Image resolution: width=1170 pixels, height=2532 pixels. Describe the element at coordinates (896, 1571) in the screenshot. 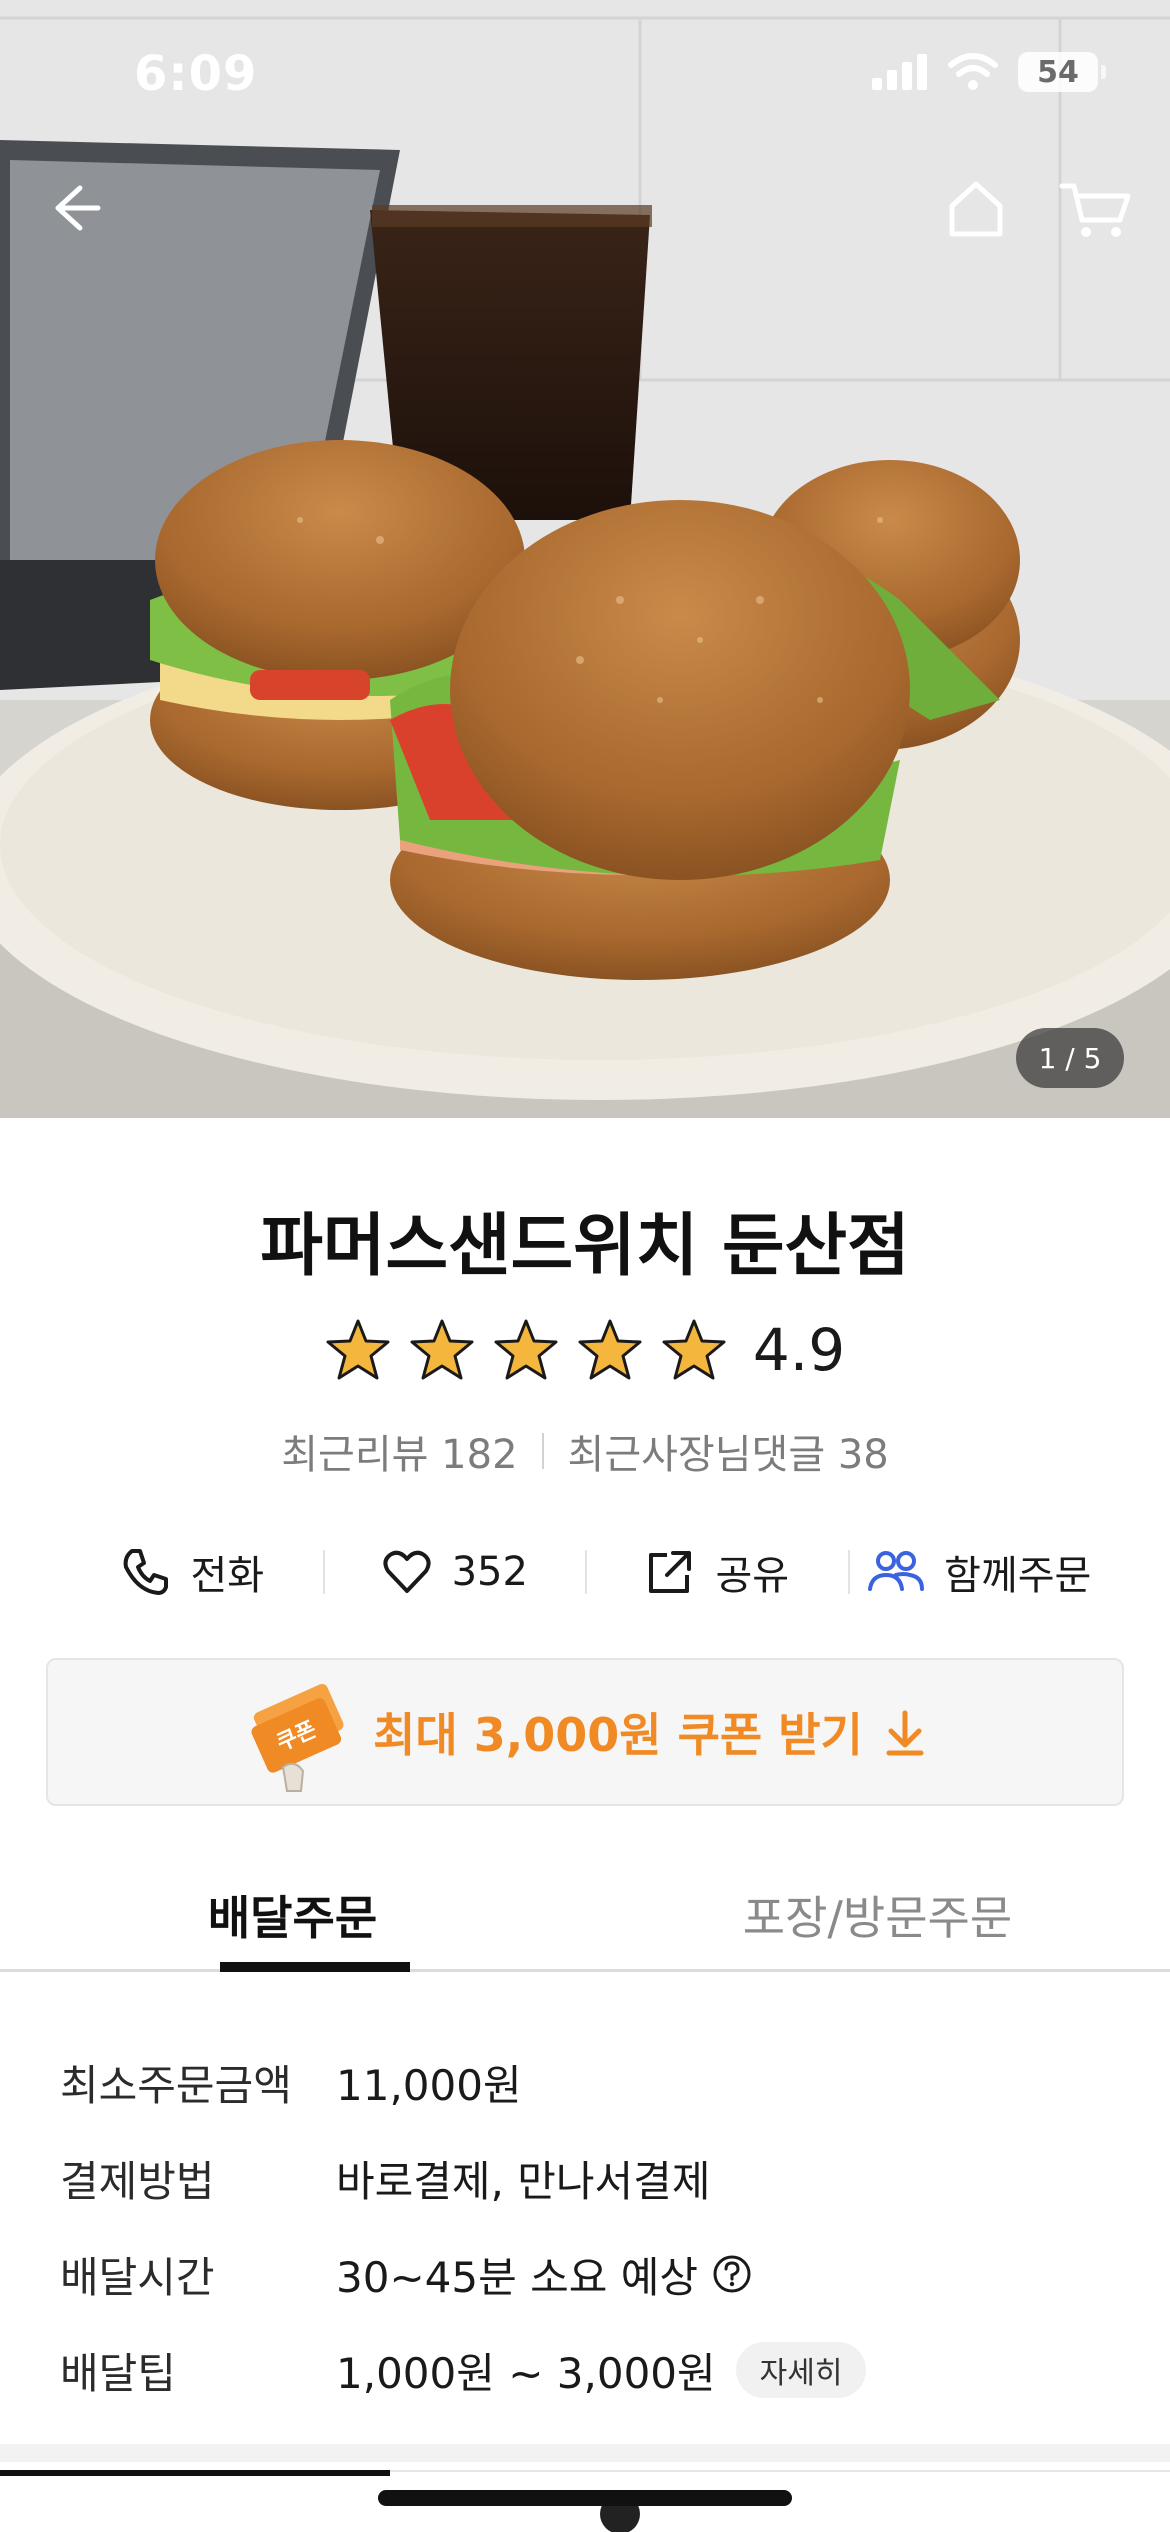

I see `group-users-icon` at that location.